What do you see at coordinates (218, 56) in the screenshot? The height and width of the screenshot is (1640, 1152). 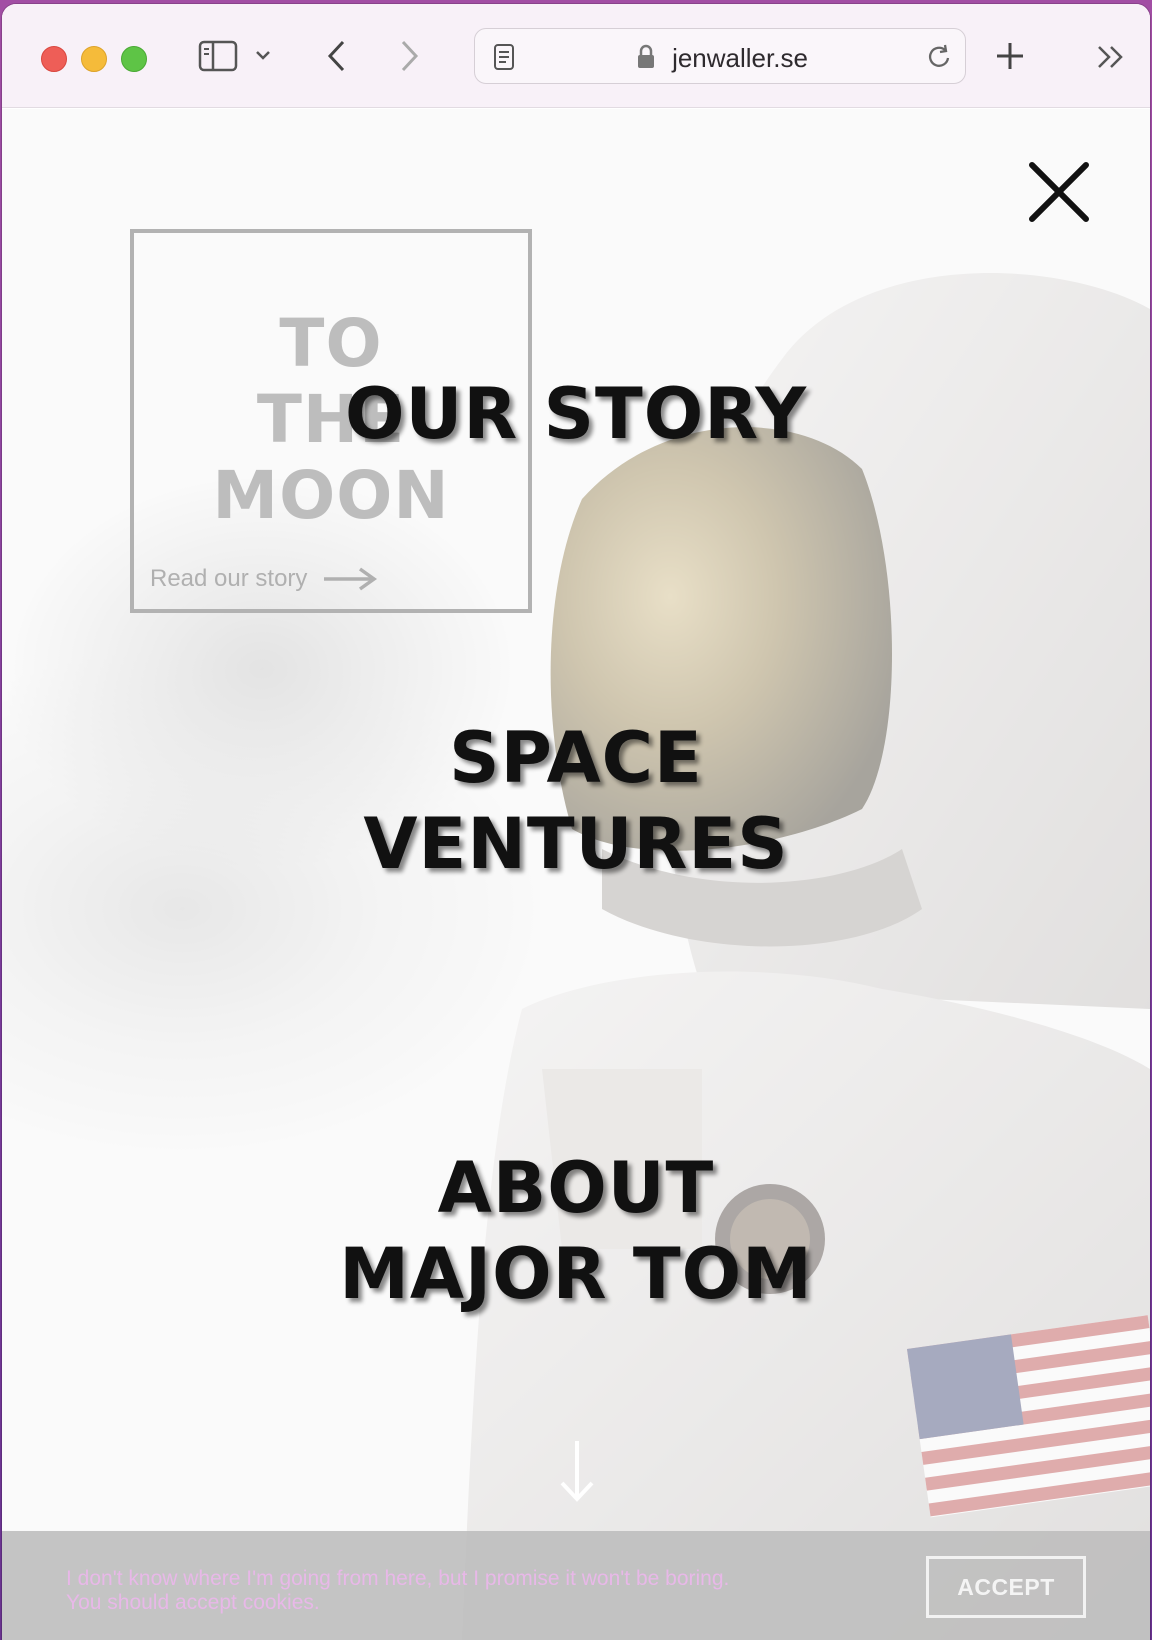 I see `sidebar-icon` at bounding box center [218, 56].